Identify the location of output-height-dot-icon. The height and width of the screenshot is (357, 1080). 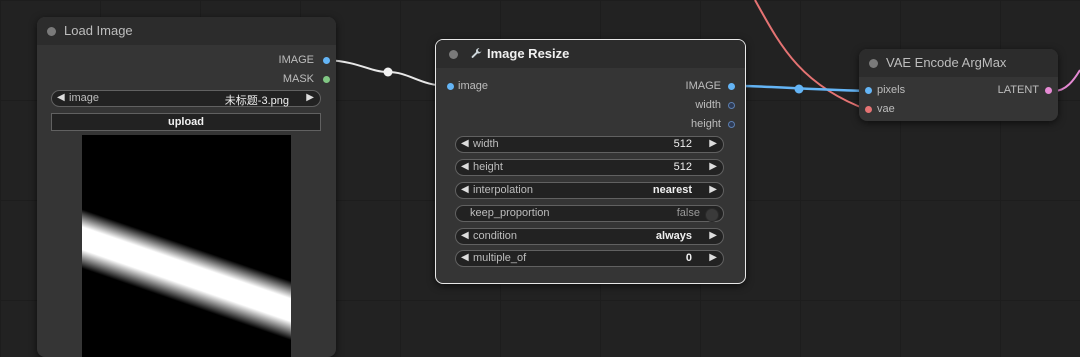
(731, 124).